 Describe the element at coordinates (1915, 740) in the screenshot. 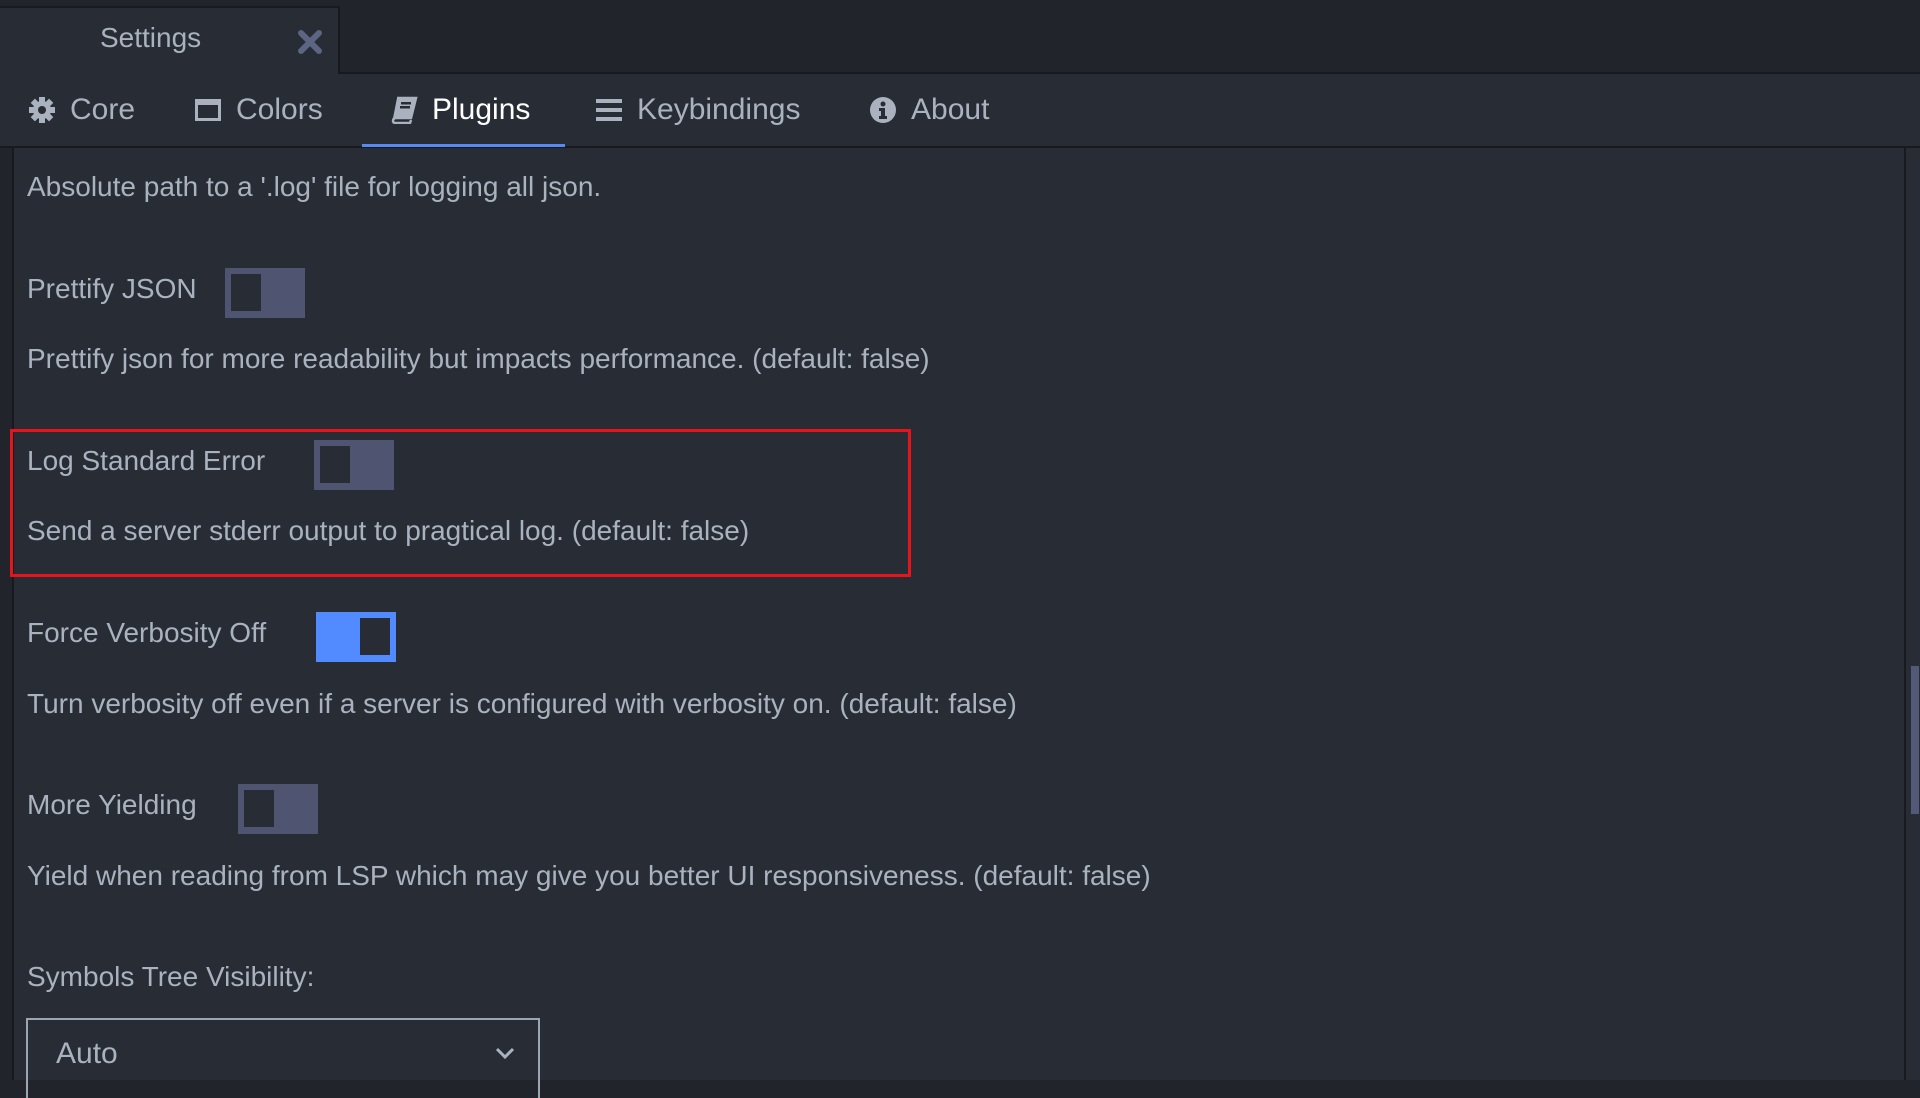

I see `scrollbar-thumb` at that location.